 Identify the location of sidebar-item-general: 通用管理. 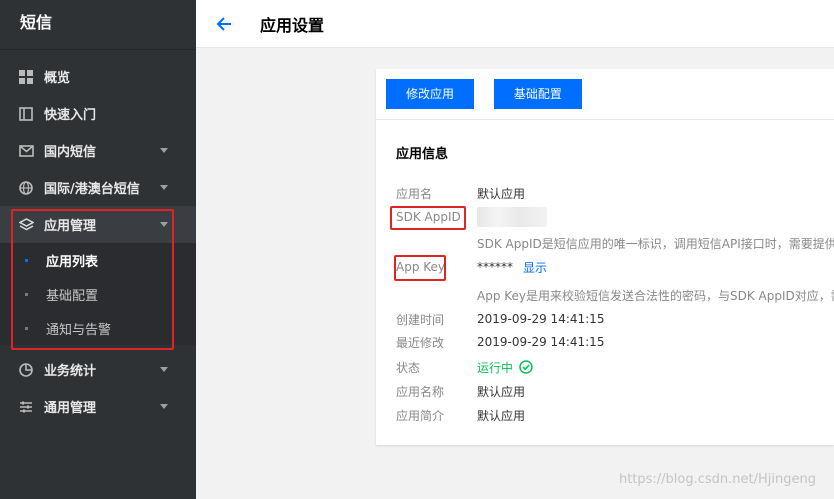
(98, 406).